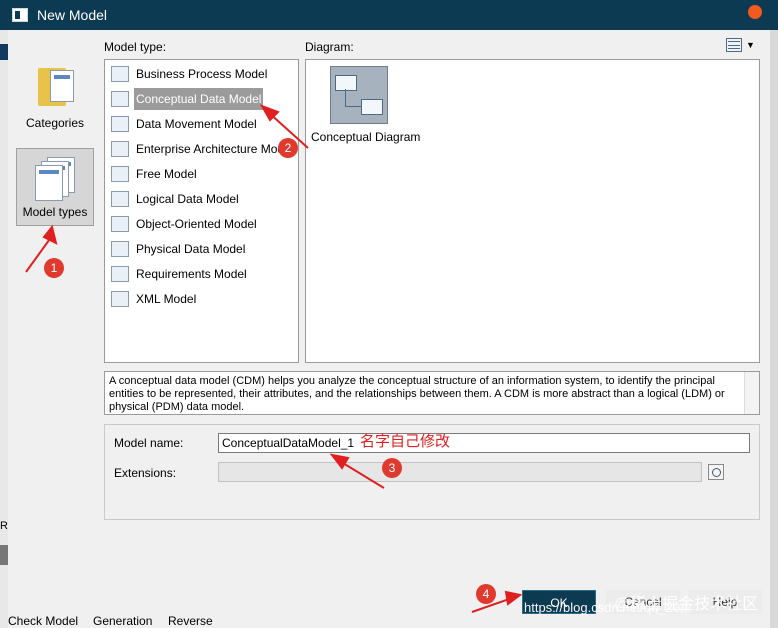 This screenshot has width=778, height=628. I want to click on arrow-3-head, so click(339, 461).